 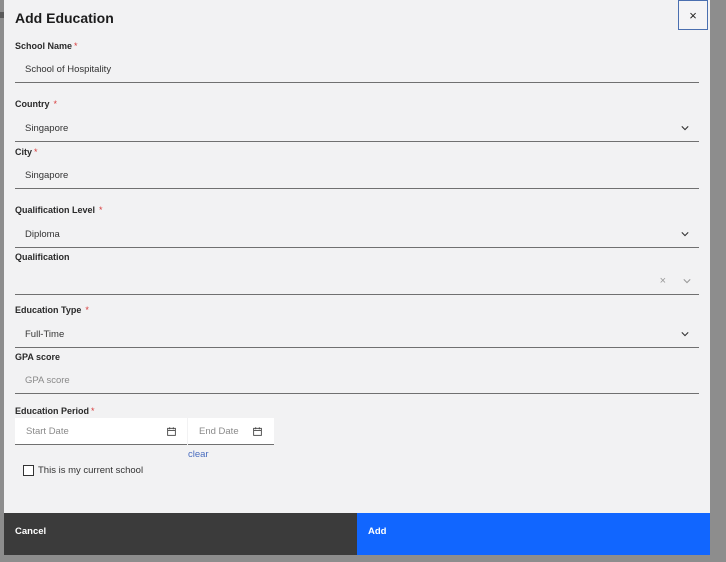 I want to click on country-label: Country *, so click(x=36, y=104).